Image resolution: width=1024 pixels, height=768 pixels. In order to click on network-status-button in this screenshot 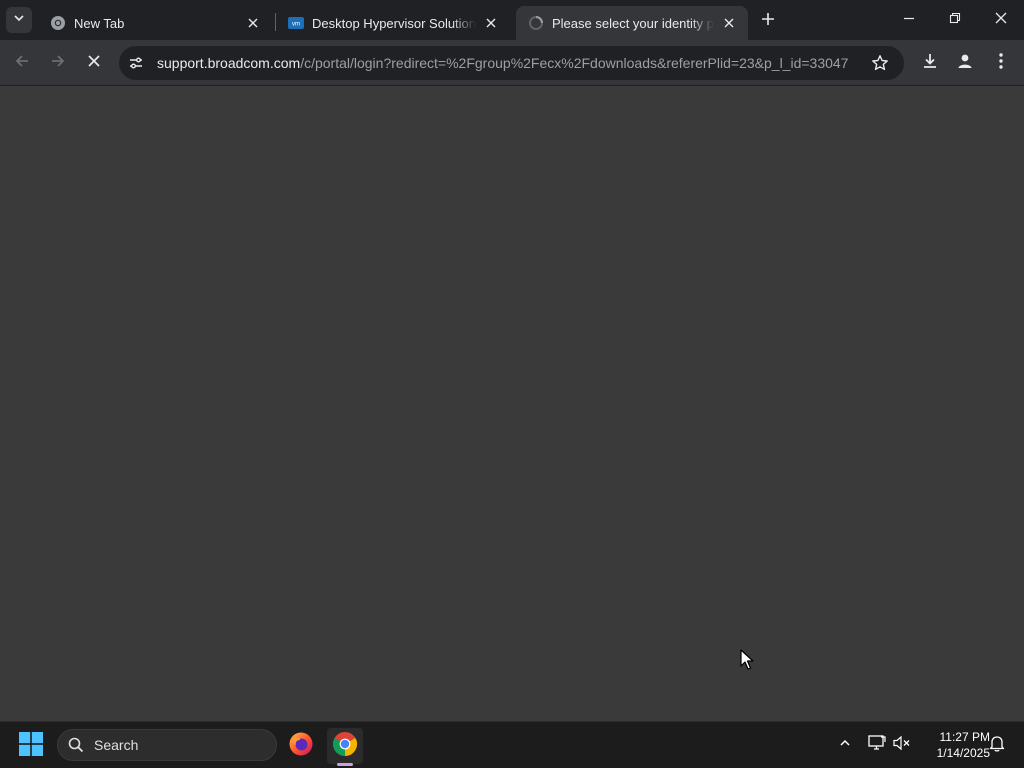, I will do `click(877, 745)`.